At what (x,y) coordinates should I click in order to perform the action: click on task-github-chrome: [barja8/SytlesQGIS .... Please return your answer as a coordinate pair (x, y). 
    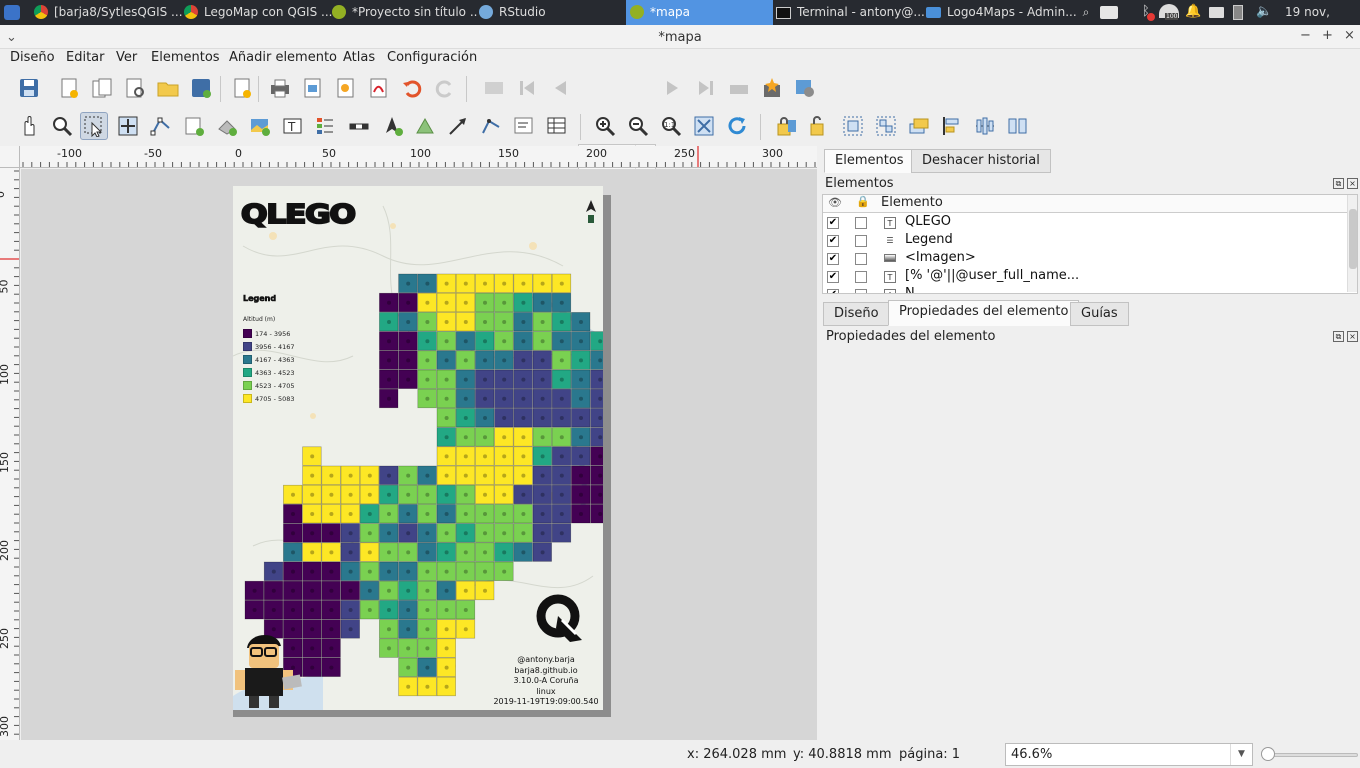
    Looking at the image, I should click on (109, 12).